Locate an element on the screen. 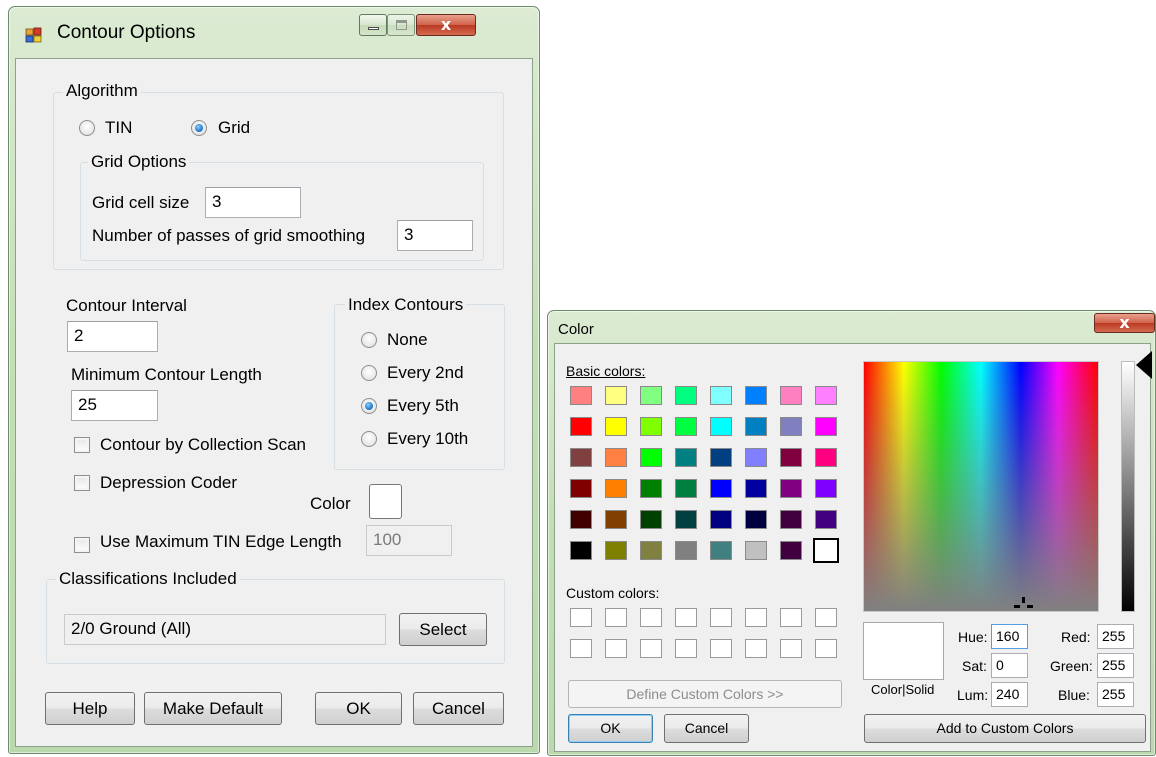  minimize-icon is located at coordinates (373, 28).